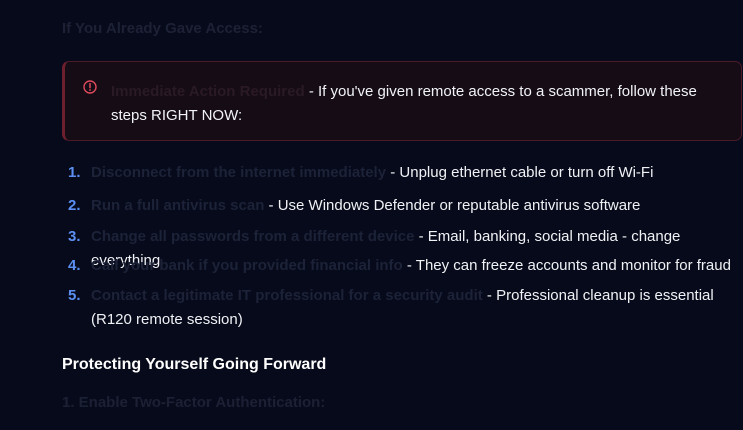 The height and width of the screenshot is (430, 743). I want to click on section-heading-protecting: Protecting Yourself Going Forward, so click(194, 364).